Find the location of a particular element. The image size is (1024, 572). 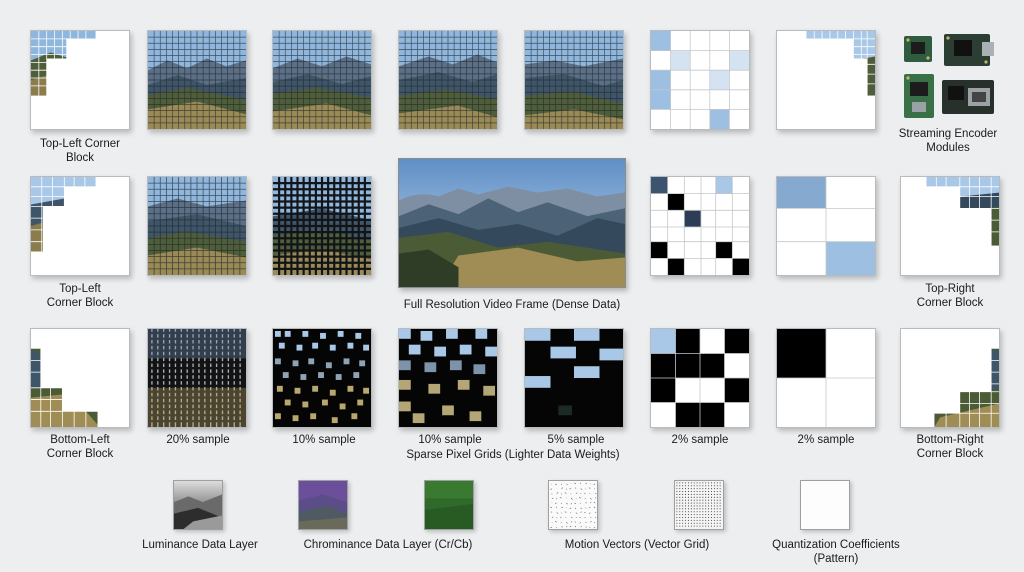

sample-20-tile is located at coordinates (197, 378).